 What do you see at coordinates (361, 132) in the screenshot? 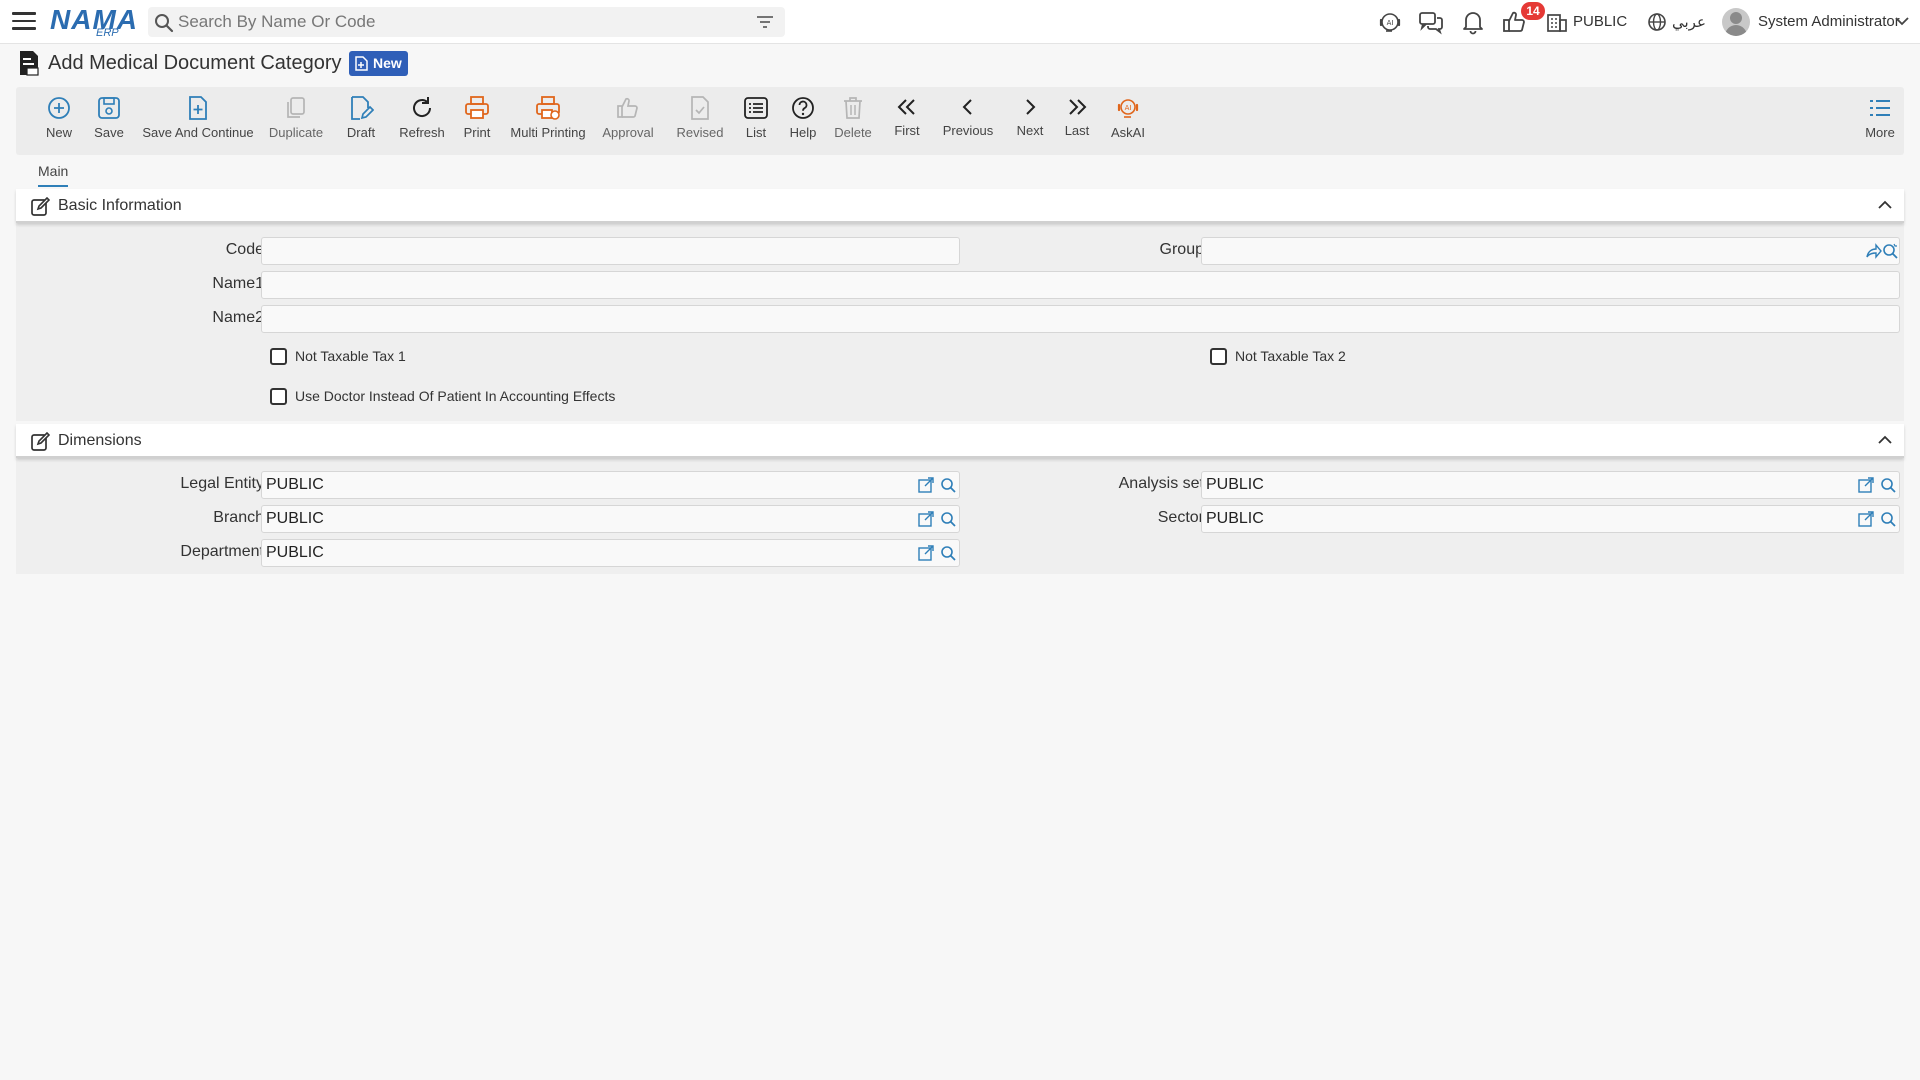
I see `draft-button-label: Draft` at bounding box center [361, 132].